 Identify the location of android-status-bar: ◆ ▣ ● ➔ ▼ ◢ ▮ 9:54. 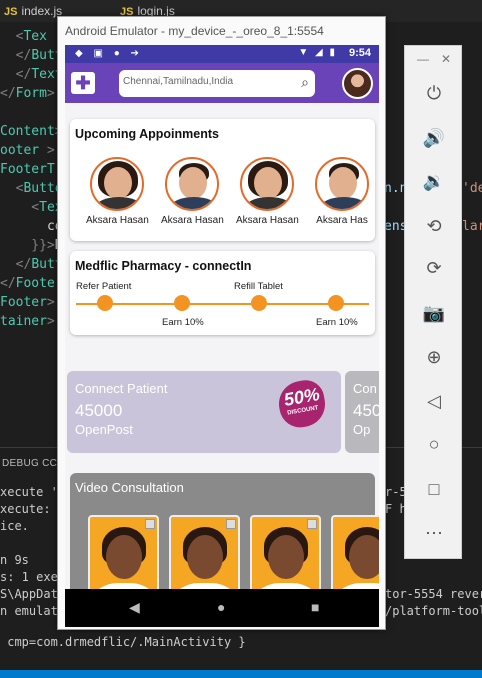
(222, 54).